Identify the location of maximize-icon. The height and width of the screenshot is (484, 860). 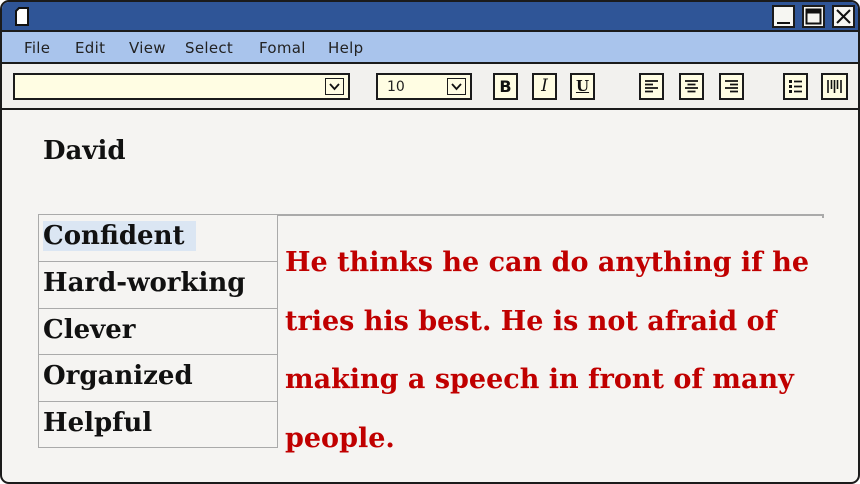
(813, 16).